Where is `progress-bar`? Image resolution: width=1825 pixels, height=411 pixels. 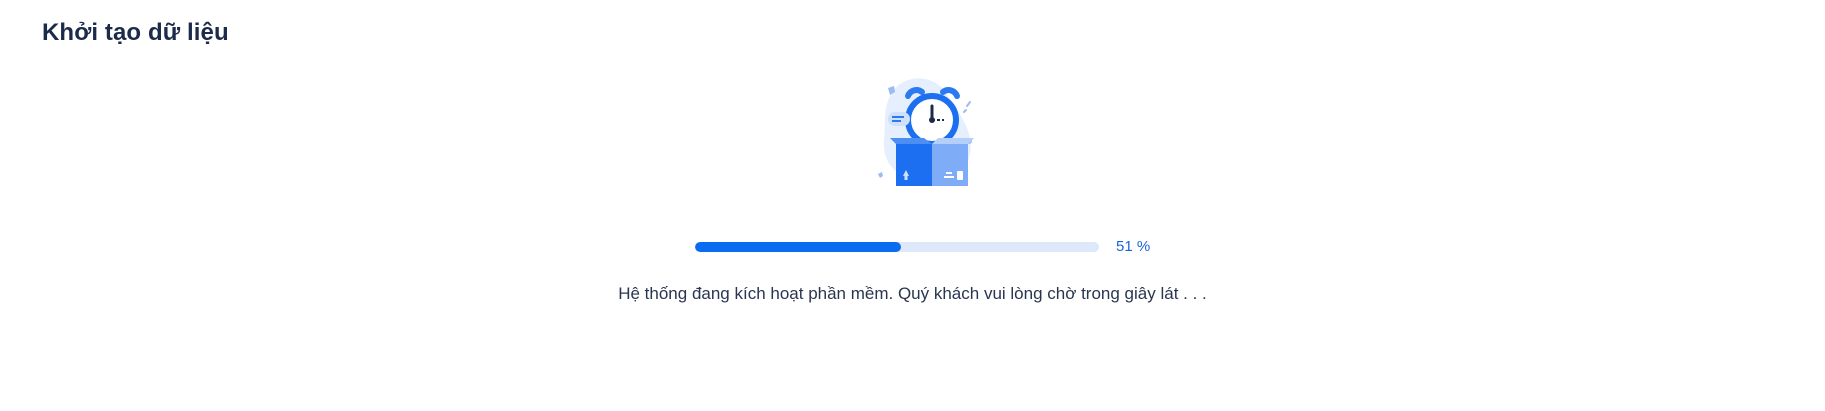
progress-bar is located at coordinates (897, 247).